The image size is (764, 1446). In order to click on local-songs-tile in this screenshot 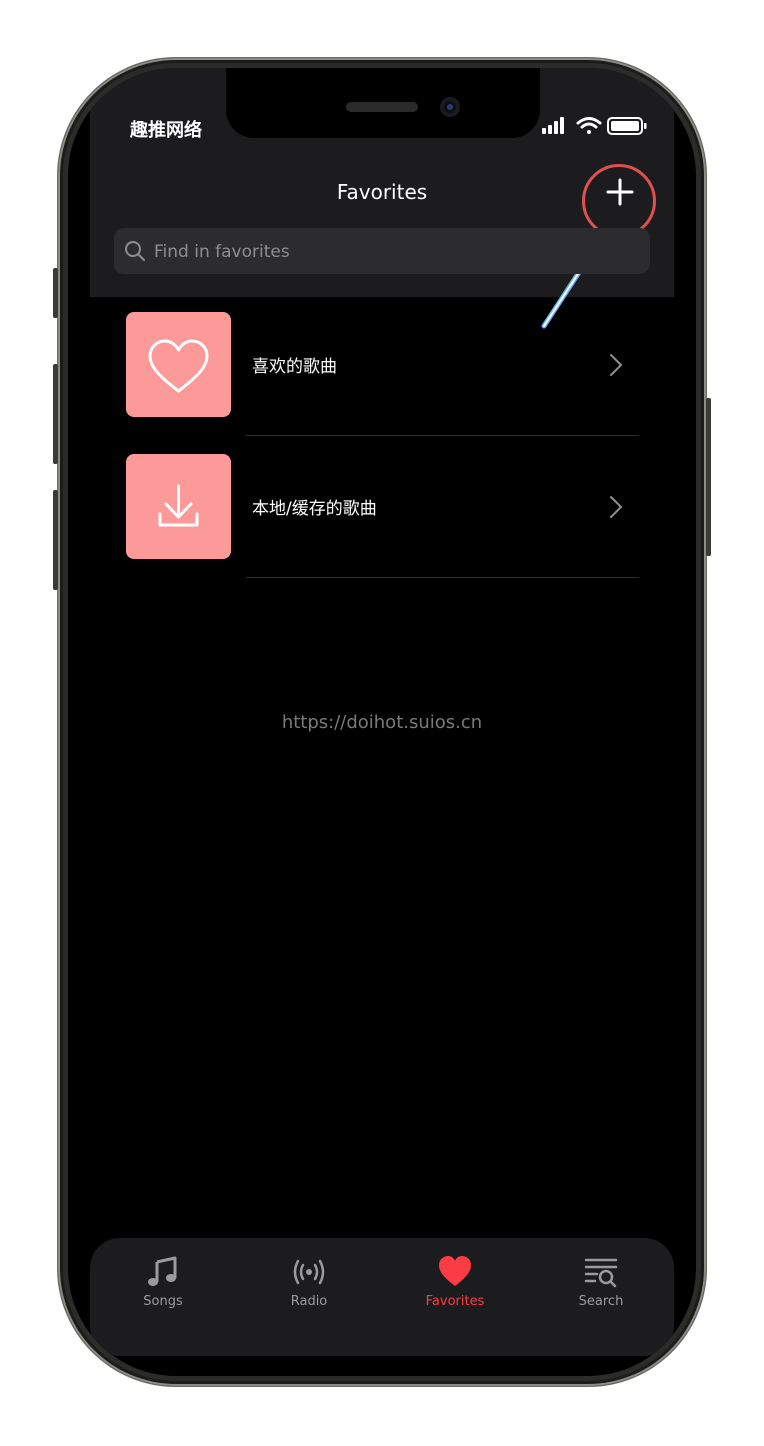, I will do `click(178, 506)`.